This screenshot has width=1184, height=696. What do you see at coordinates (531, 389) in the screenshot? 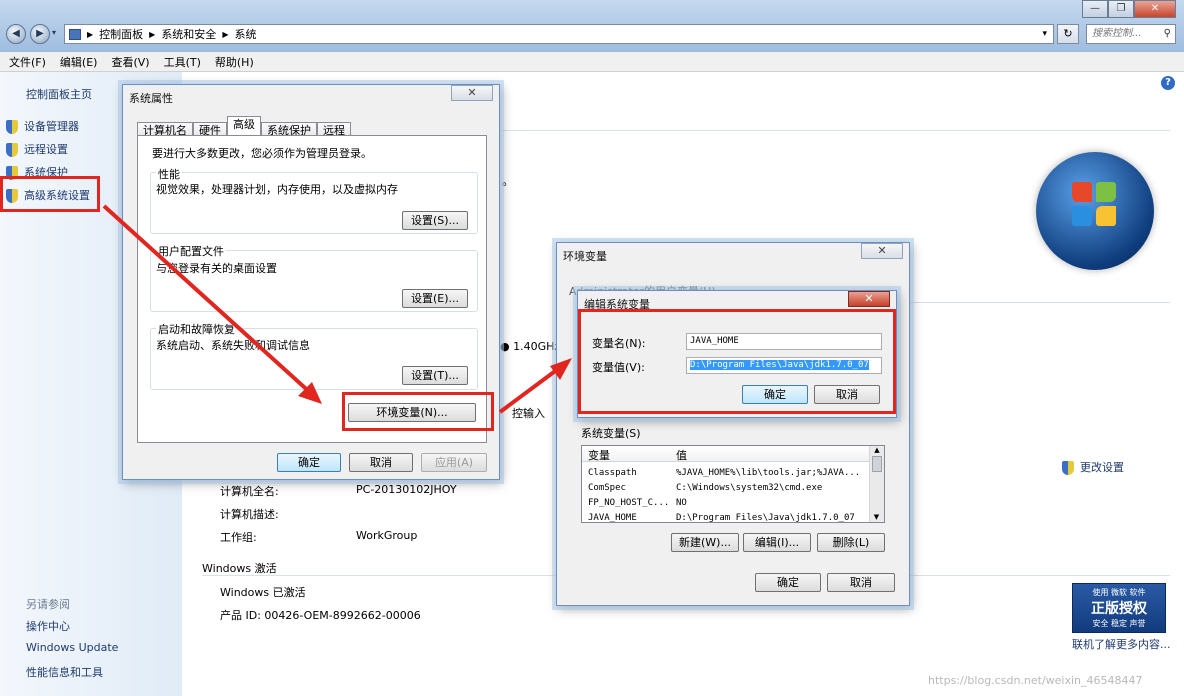
I see `arrow-line-env-to-edit` at bounding box center [531, 389].